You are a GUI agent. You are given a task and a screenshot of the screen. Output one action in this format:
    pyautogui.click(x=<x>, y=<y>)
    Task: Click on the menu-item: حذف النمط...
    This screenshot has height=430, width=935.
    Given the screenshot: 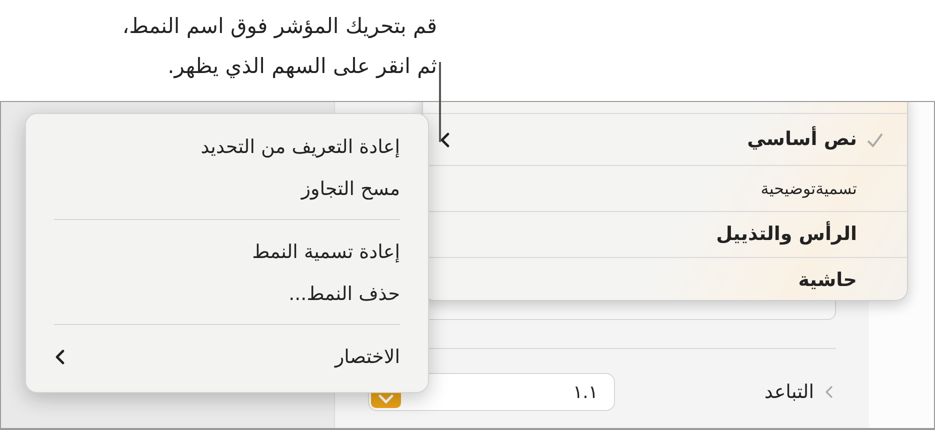 What is the action you would take?
    pyautogui.click(x=227, y=294)
    